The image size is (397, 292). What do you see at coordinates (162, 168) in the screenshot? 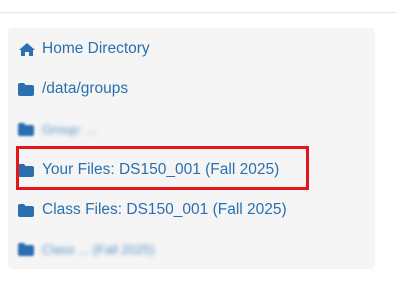
I see `highlight-box` at bounding box center [162, 168].